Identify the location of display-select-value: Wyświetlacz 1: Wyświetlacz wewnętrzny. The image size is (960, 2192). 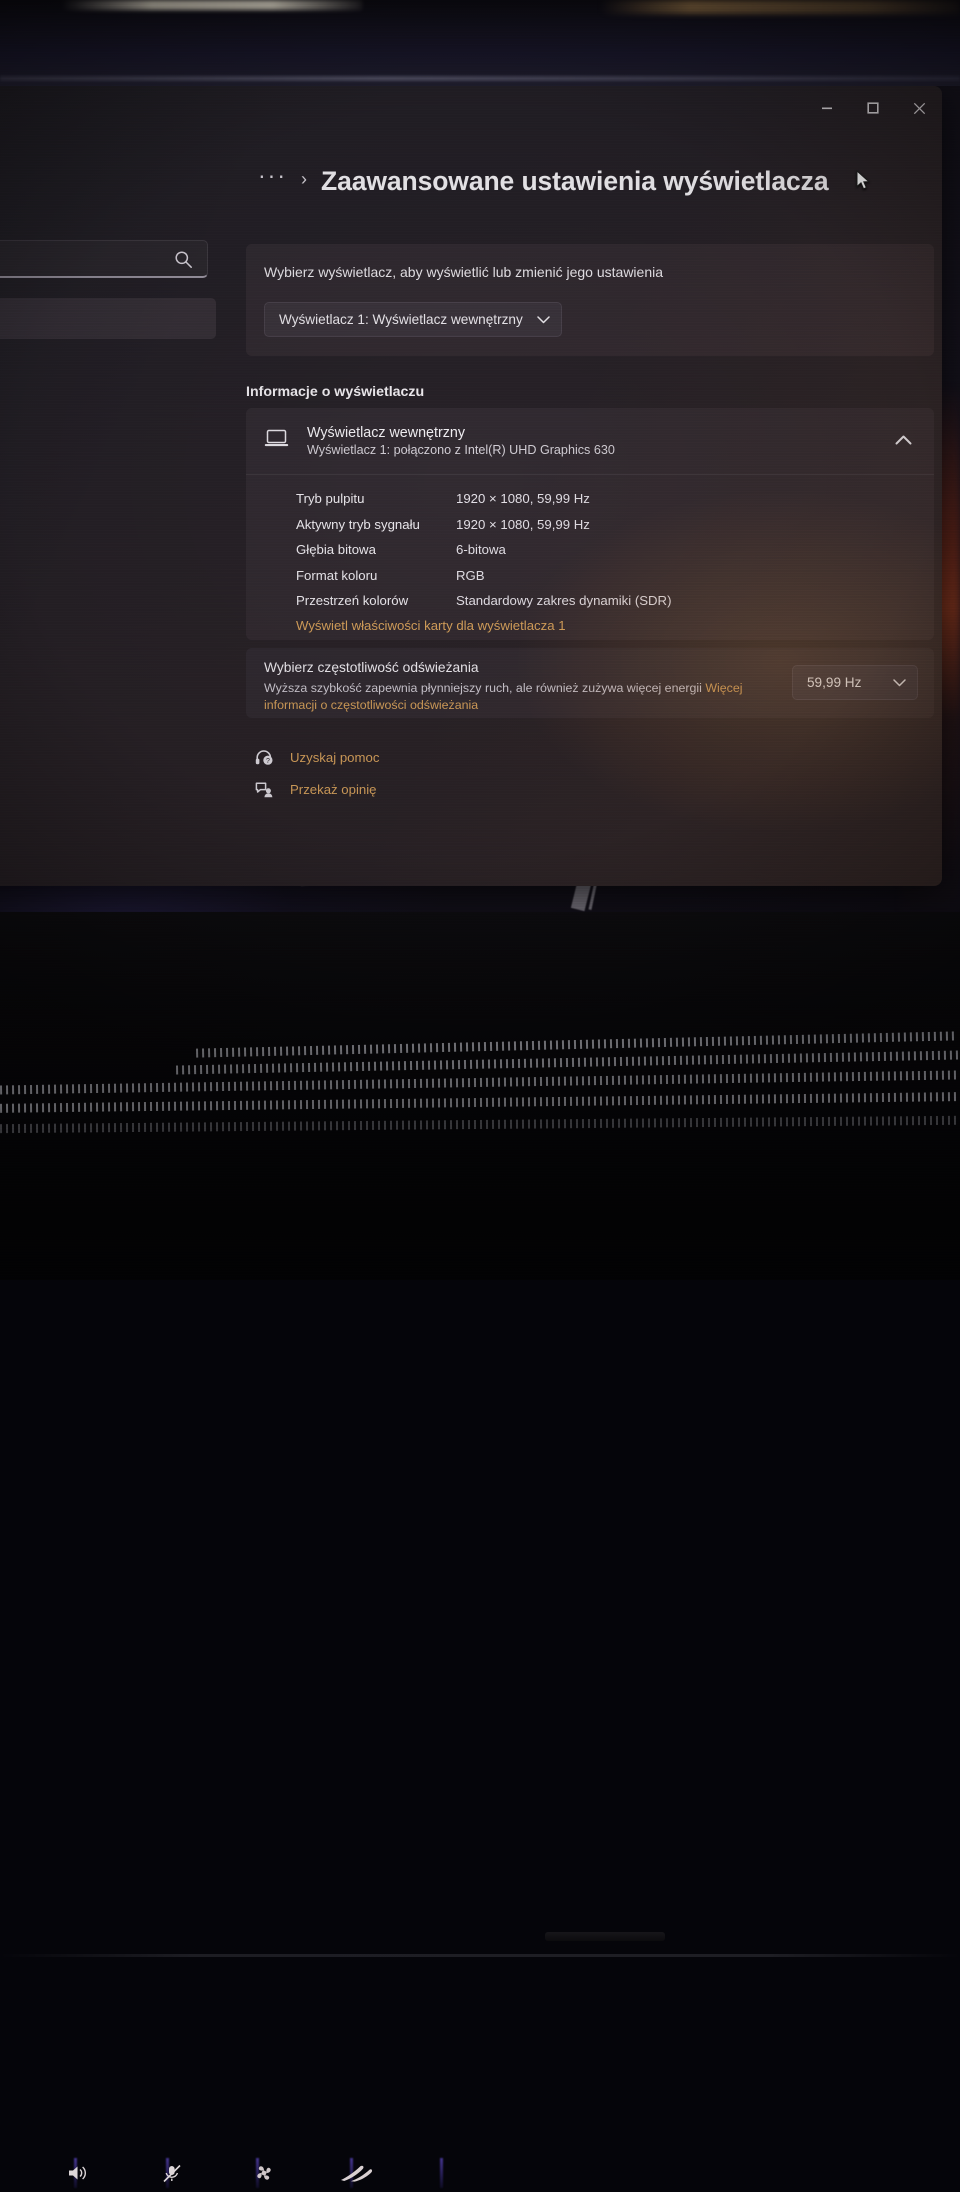
(401, 319).